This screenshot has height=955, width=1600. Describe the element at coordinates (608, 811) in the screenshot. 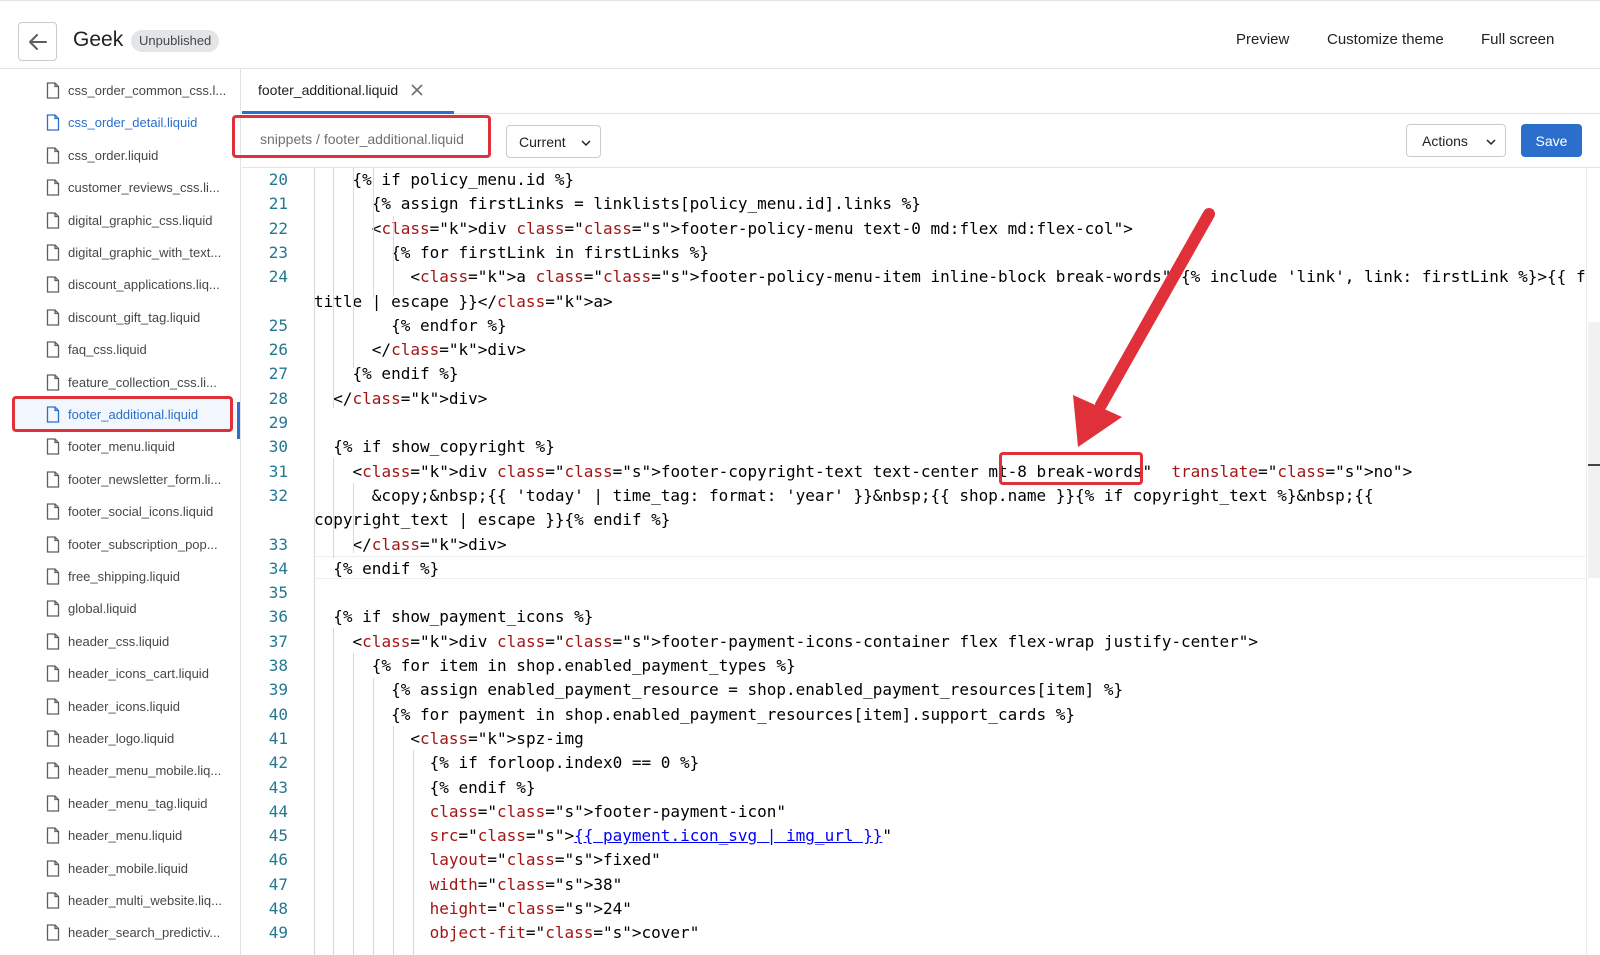

I see `code-line: class="class="s">footer-payment-icon"` at that location.